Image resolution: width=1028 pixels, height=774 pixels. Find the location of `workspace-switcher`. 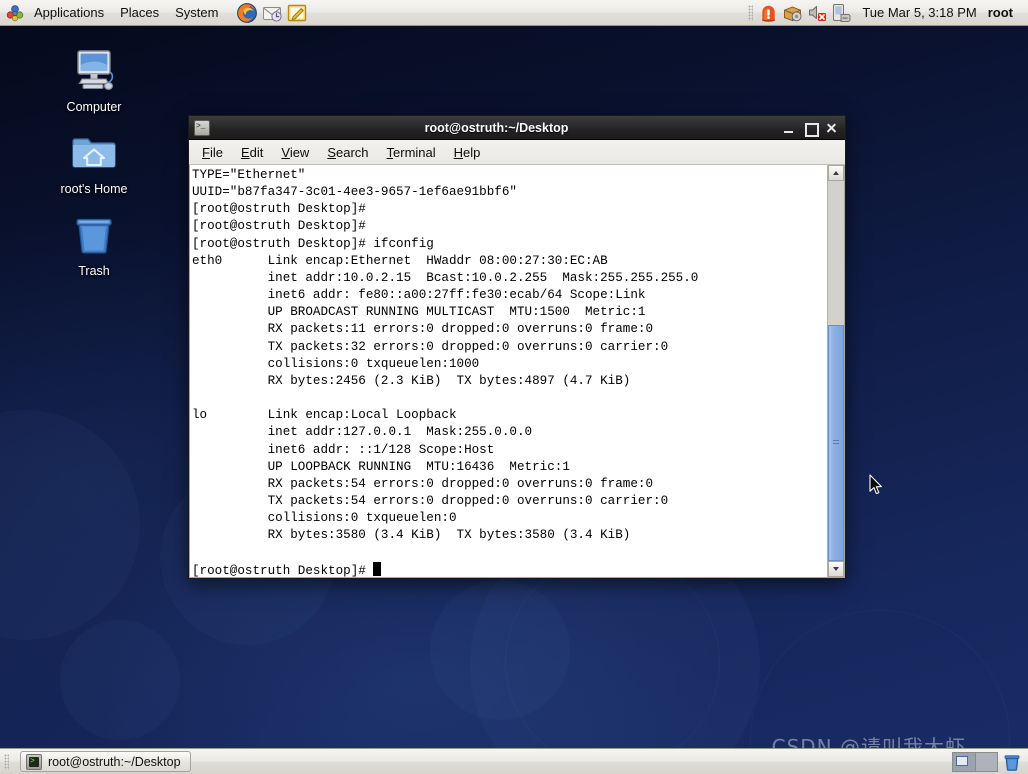

workspace-switcher is located at coordinates (975, 761).